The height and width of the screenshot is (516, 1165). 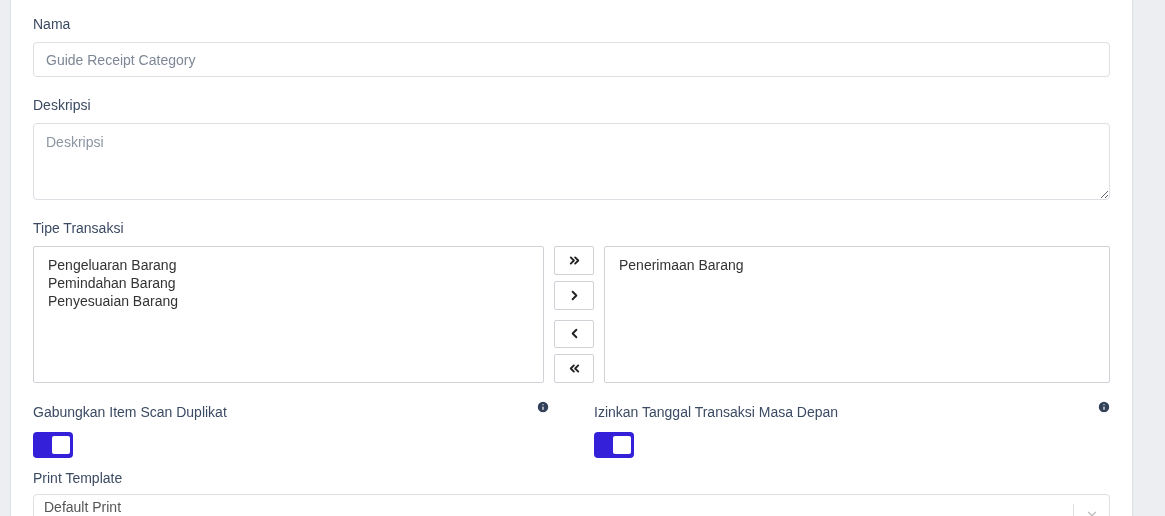 What do you see at coordinates (112, 265) in the screenshot?
I see `list-option: Pengeluaran Barang` at bounding box center [112, 265].